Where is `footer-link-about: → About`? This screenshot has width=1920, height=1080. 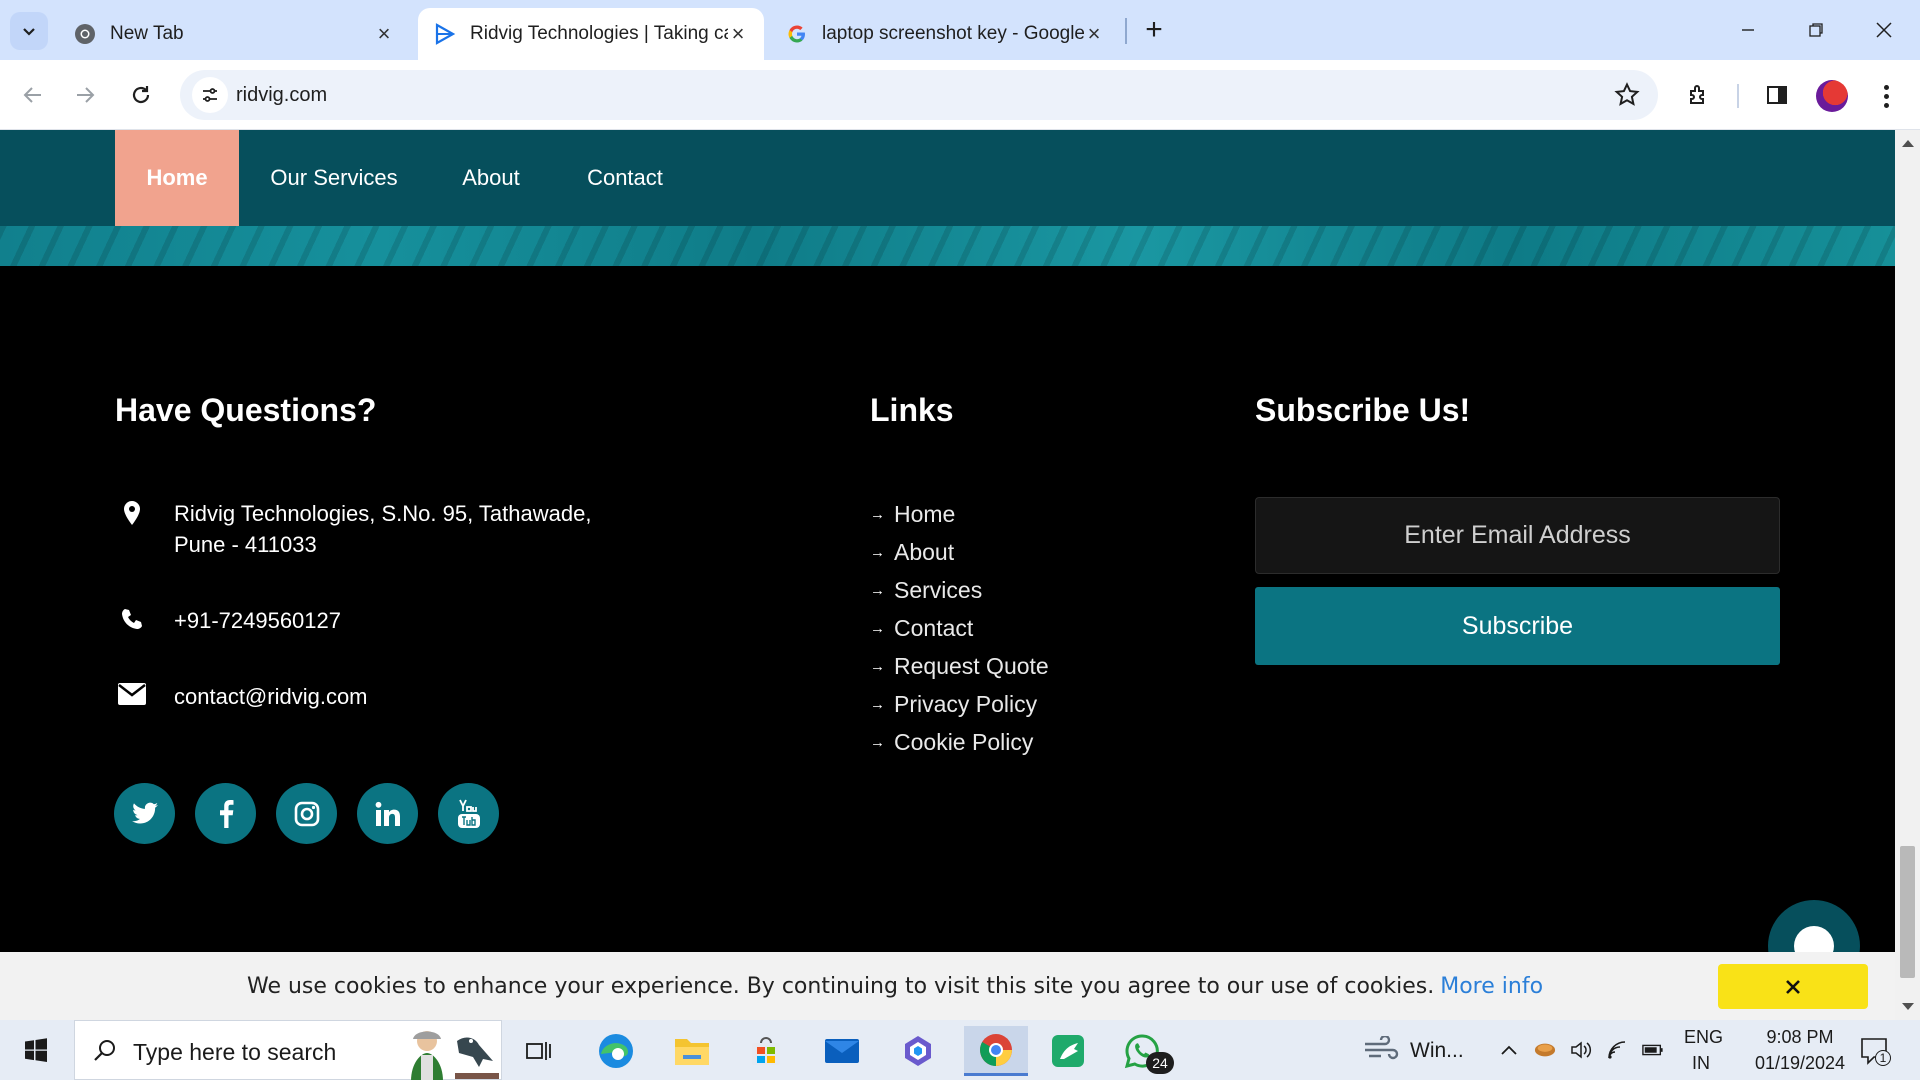
footer-link-about: → About is located at coordinates (959, 552).